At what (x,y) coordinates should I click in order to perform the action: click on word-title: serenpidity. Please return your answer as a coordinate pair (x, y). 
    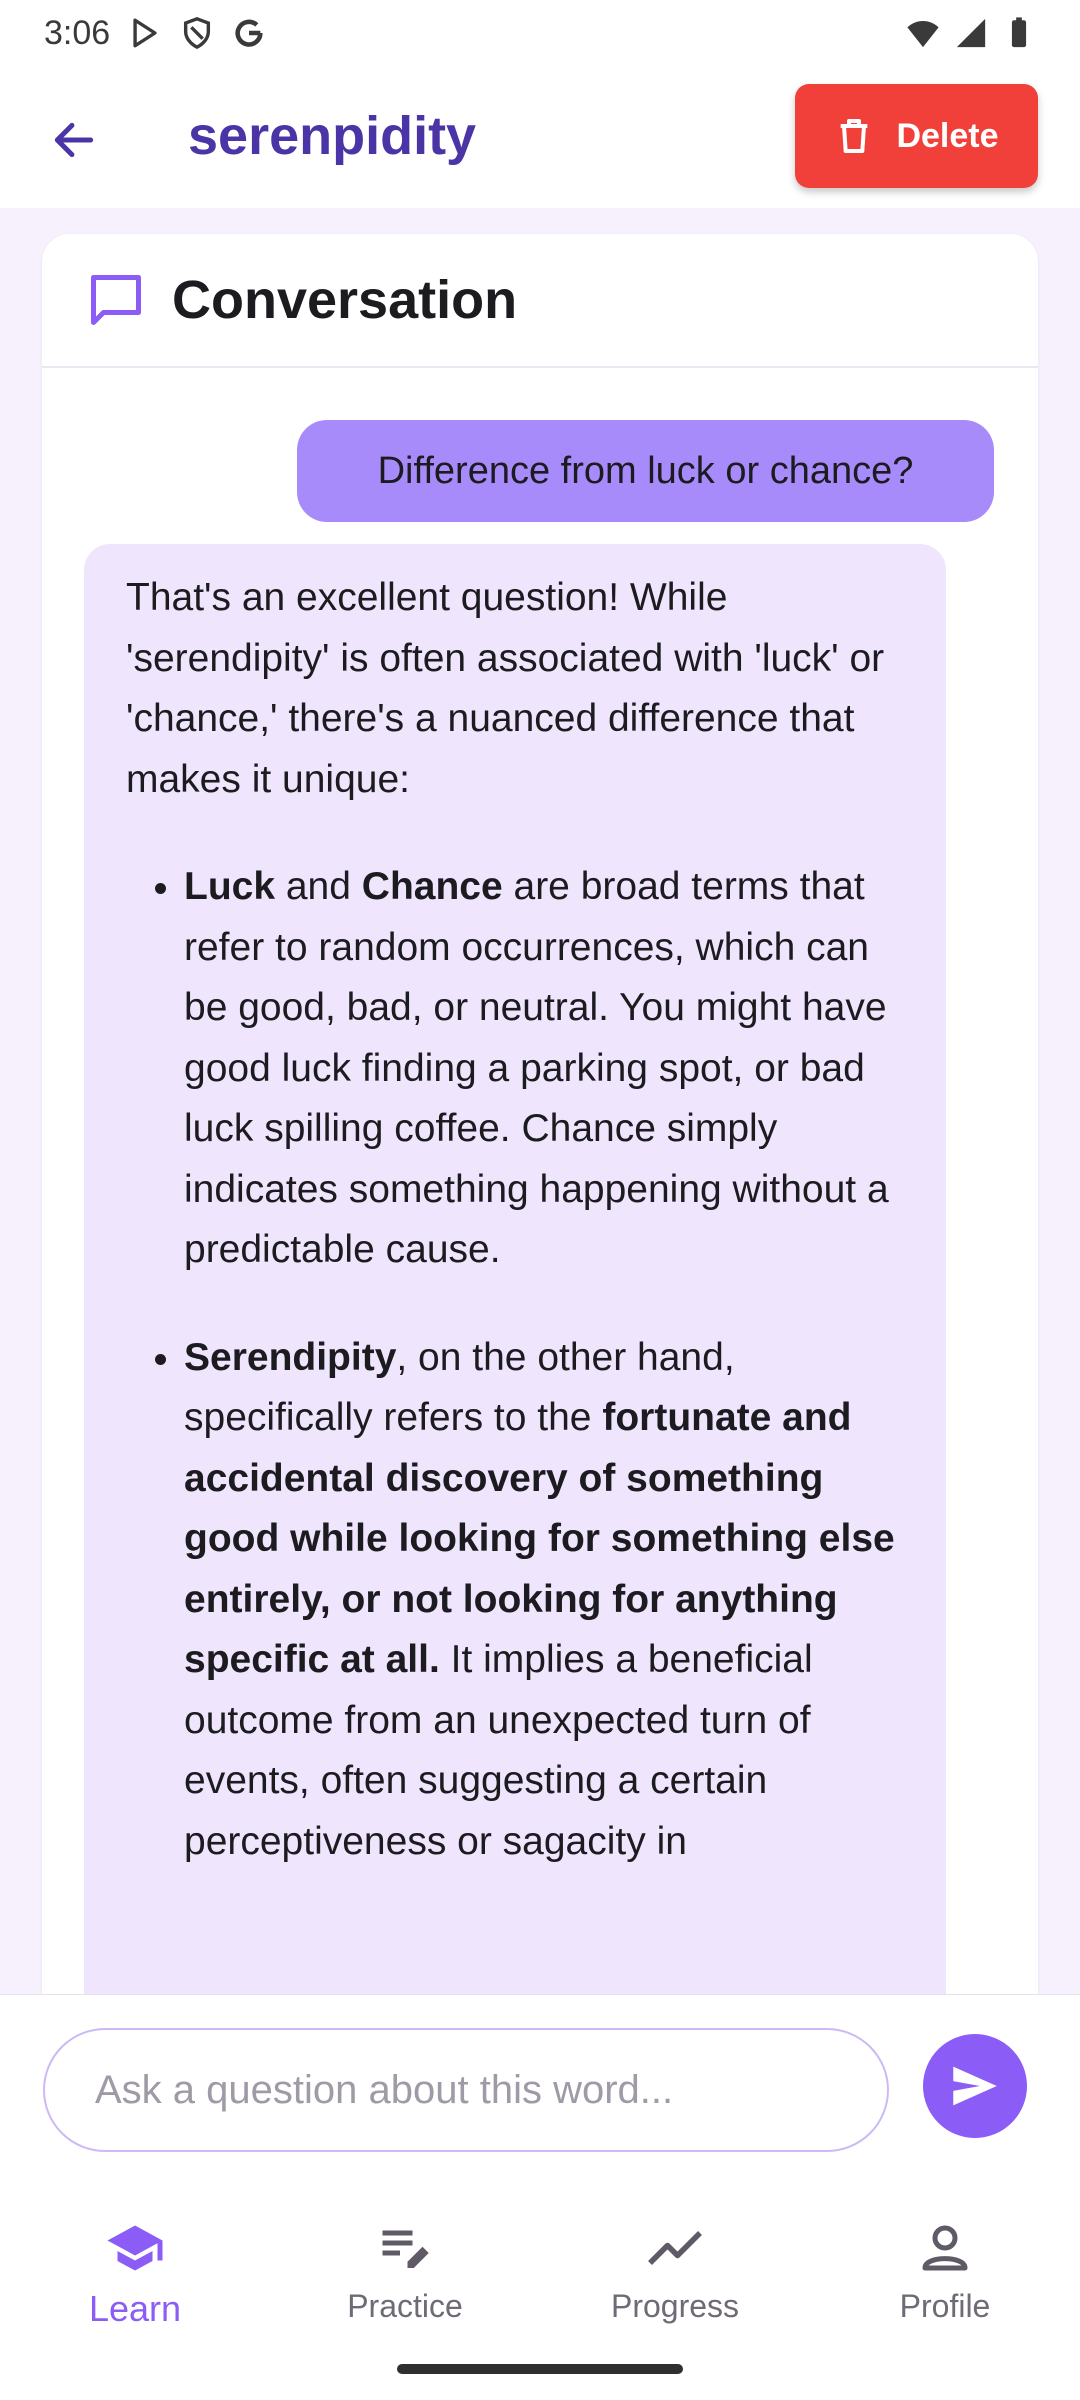
    Looking at the image, I should click on (332, 136).